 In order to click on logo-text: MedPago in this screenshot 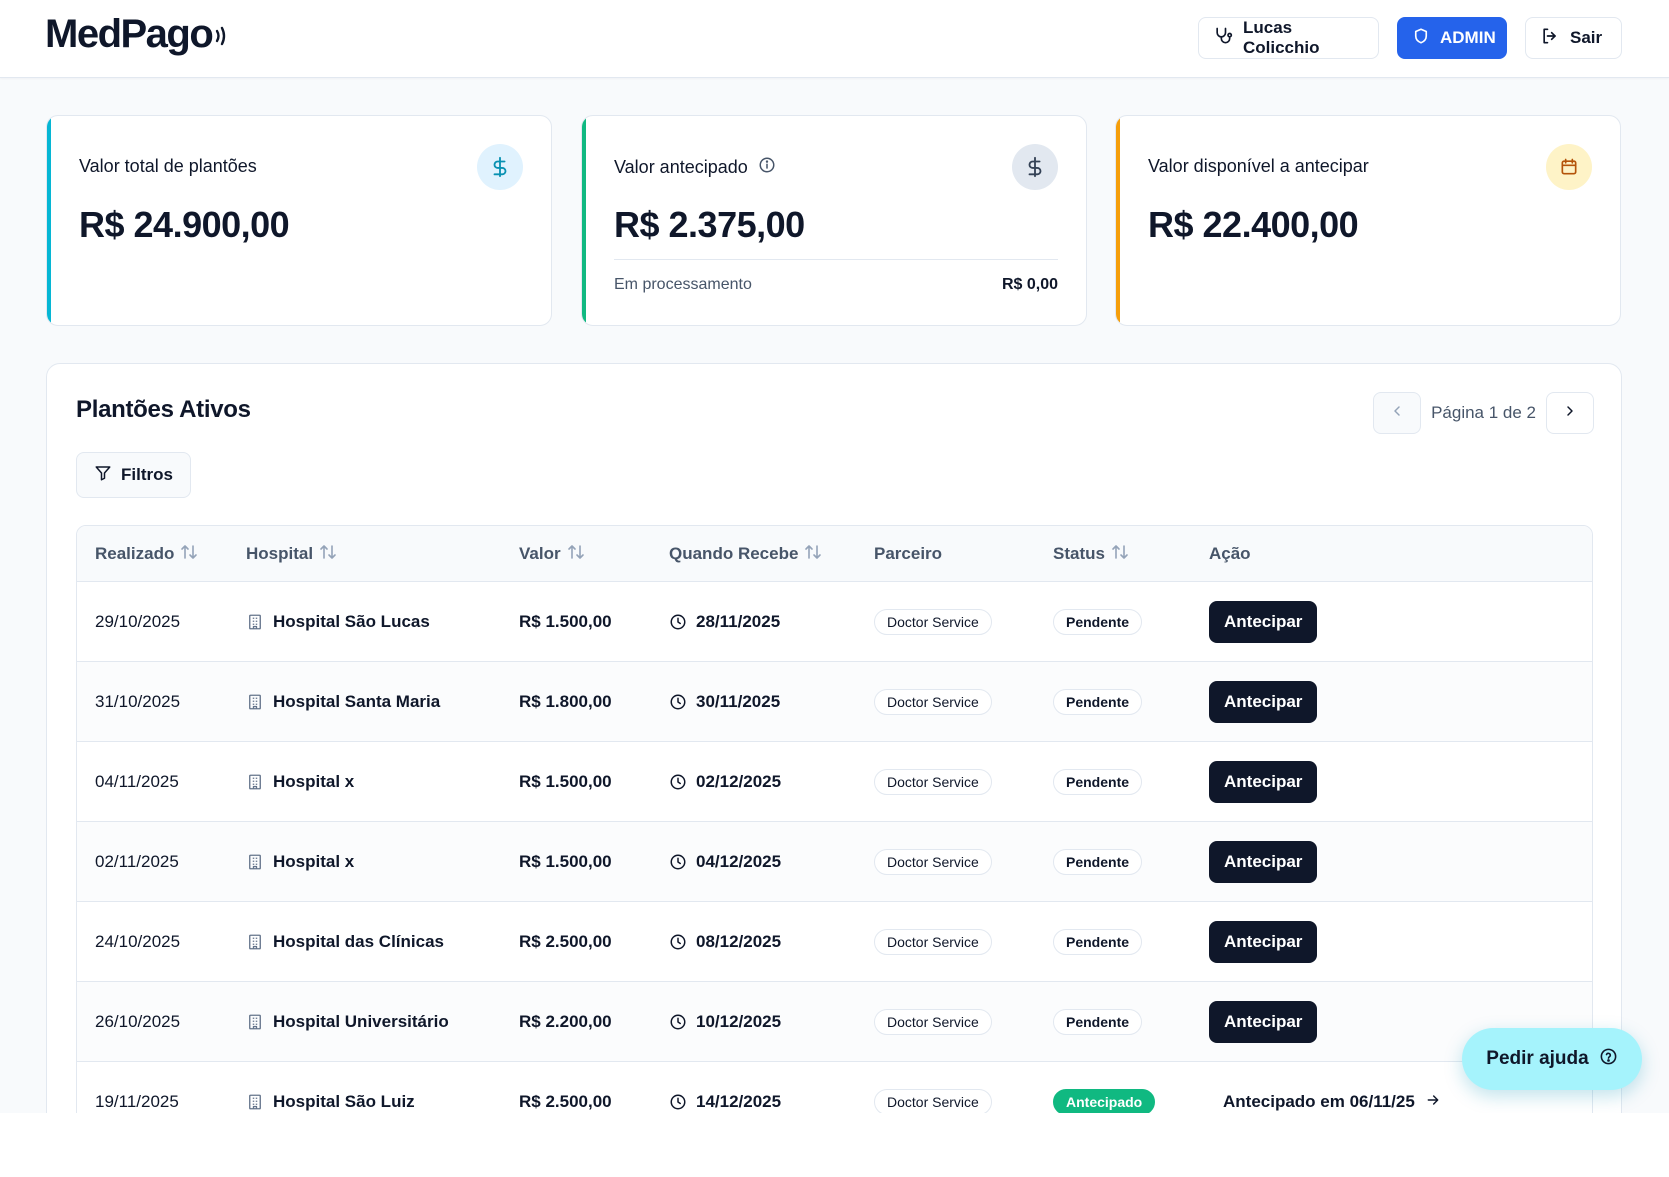, I will do `click(129, 34)`.